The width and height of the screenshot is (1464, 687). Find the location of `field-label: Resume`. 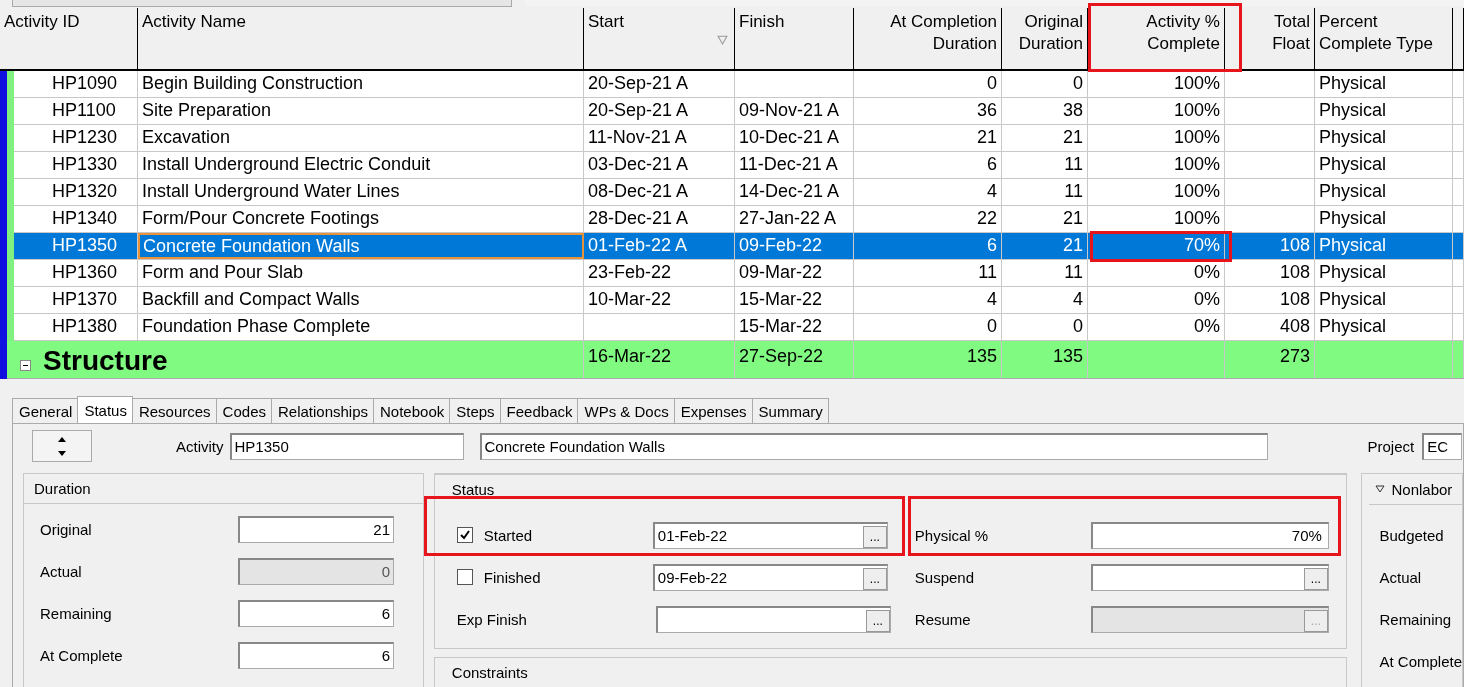

field-label: Resume is located at coordinates (943, 619).